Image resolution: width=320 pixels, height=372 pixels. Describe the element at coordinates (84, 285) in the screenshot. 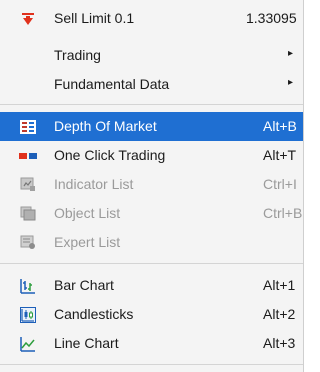

I see `menu-item-label: Bar Chart` at that location.